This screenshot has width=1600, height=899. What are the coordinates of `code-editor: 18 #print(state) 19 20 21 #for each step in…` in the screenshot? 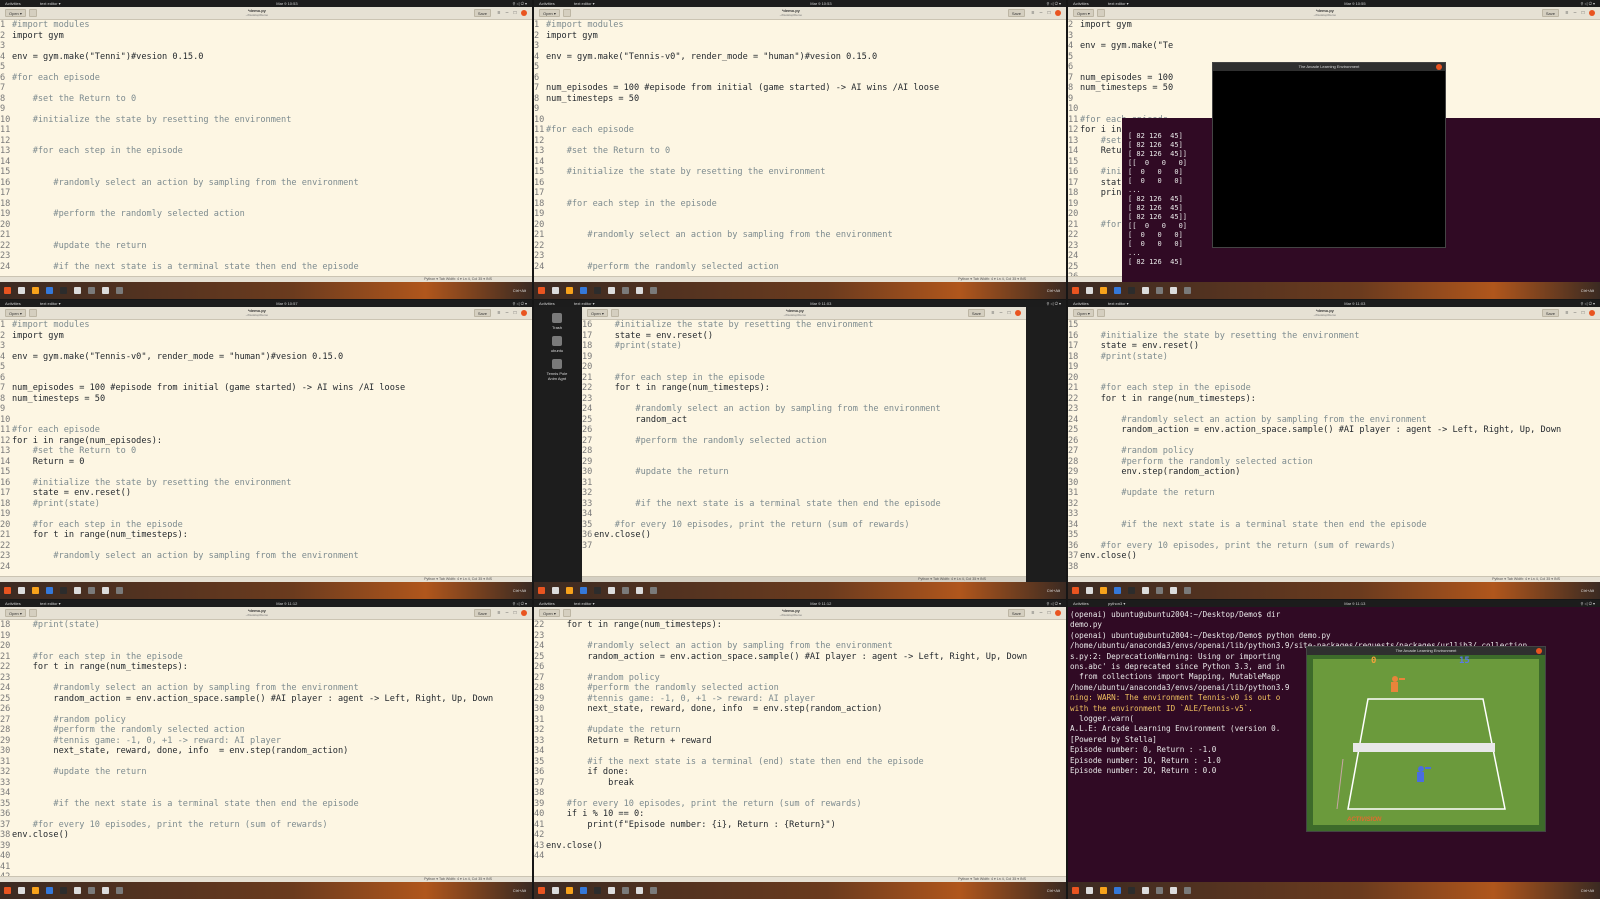 It's located at (266, 748).